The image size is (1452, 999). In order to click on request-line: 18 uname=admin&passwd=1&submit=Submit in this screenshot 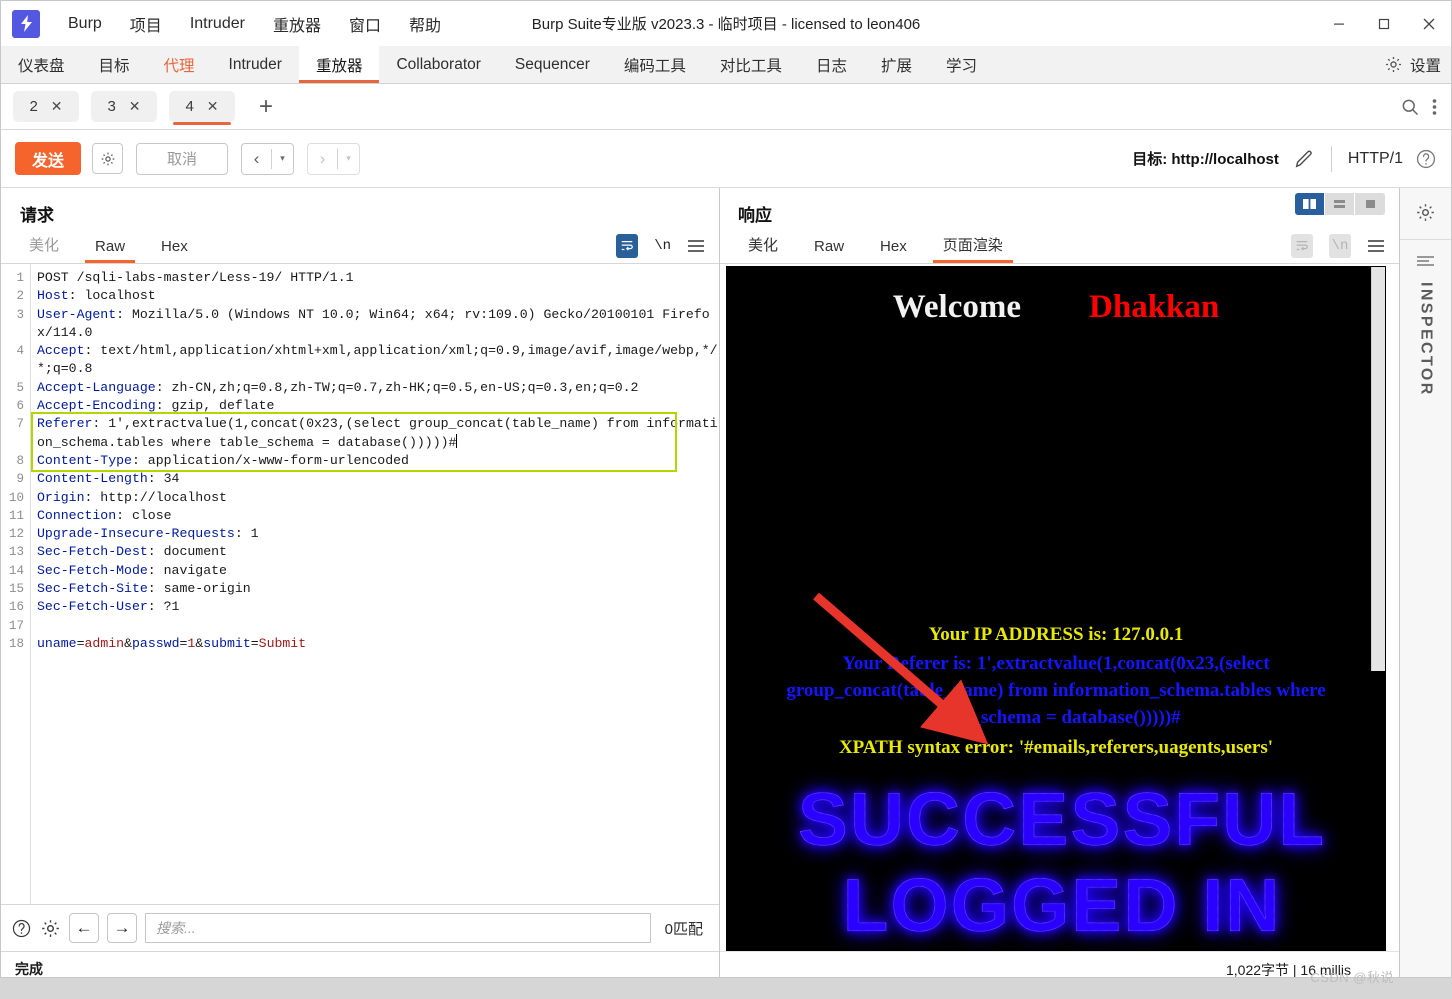, I will do `click(360, 644)`.